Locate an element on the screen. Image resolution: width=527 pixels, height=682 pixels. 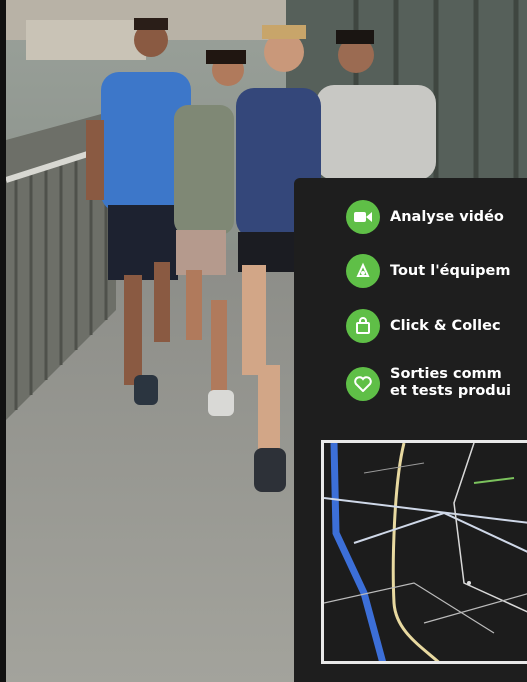
video-camera-icon is located at coordinates (363, 217).